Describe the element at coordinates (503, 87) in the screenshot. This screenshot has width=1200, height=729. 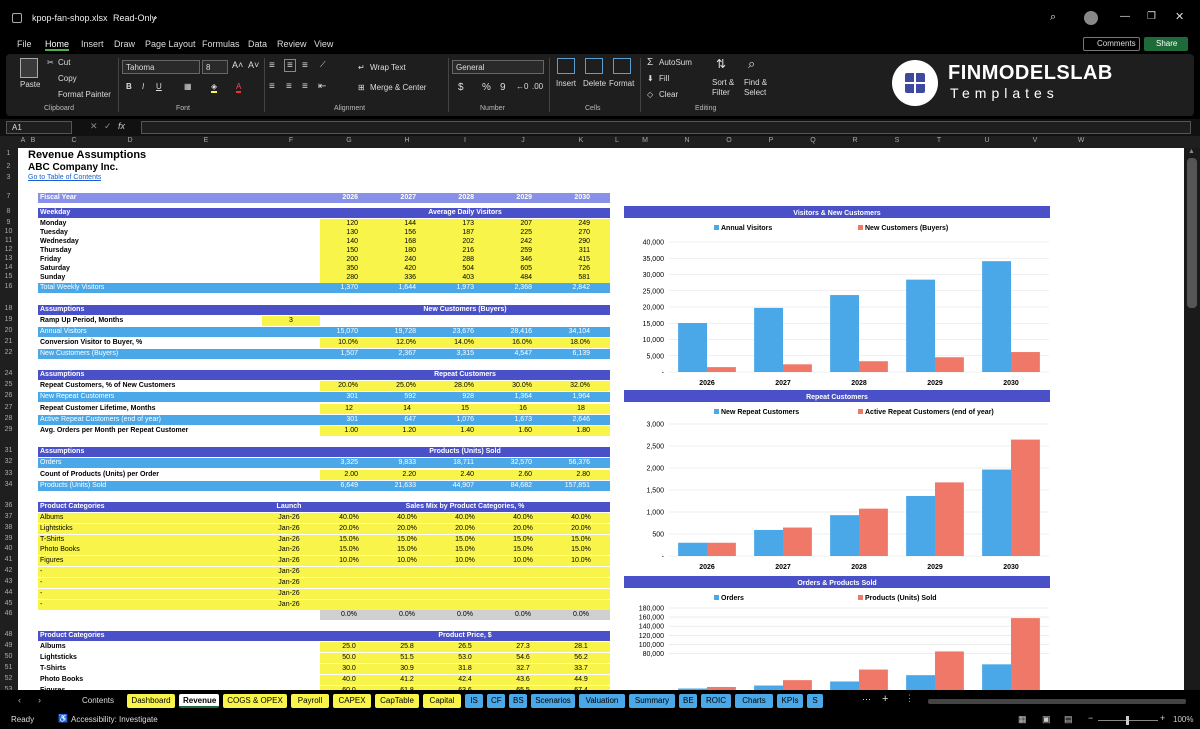
I see `comma-icon: 9` at that location.